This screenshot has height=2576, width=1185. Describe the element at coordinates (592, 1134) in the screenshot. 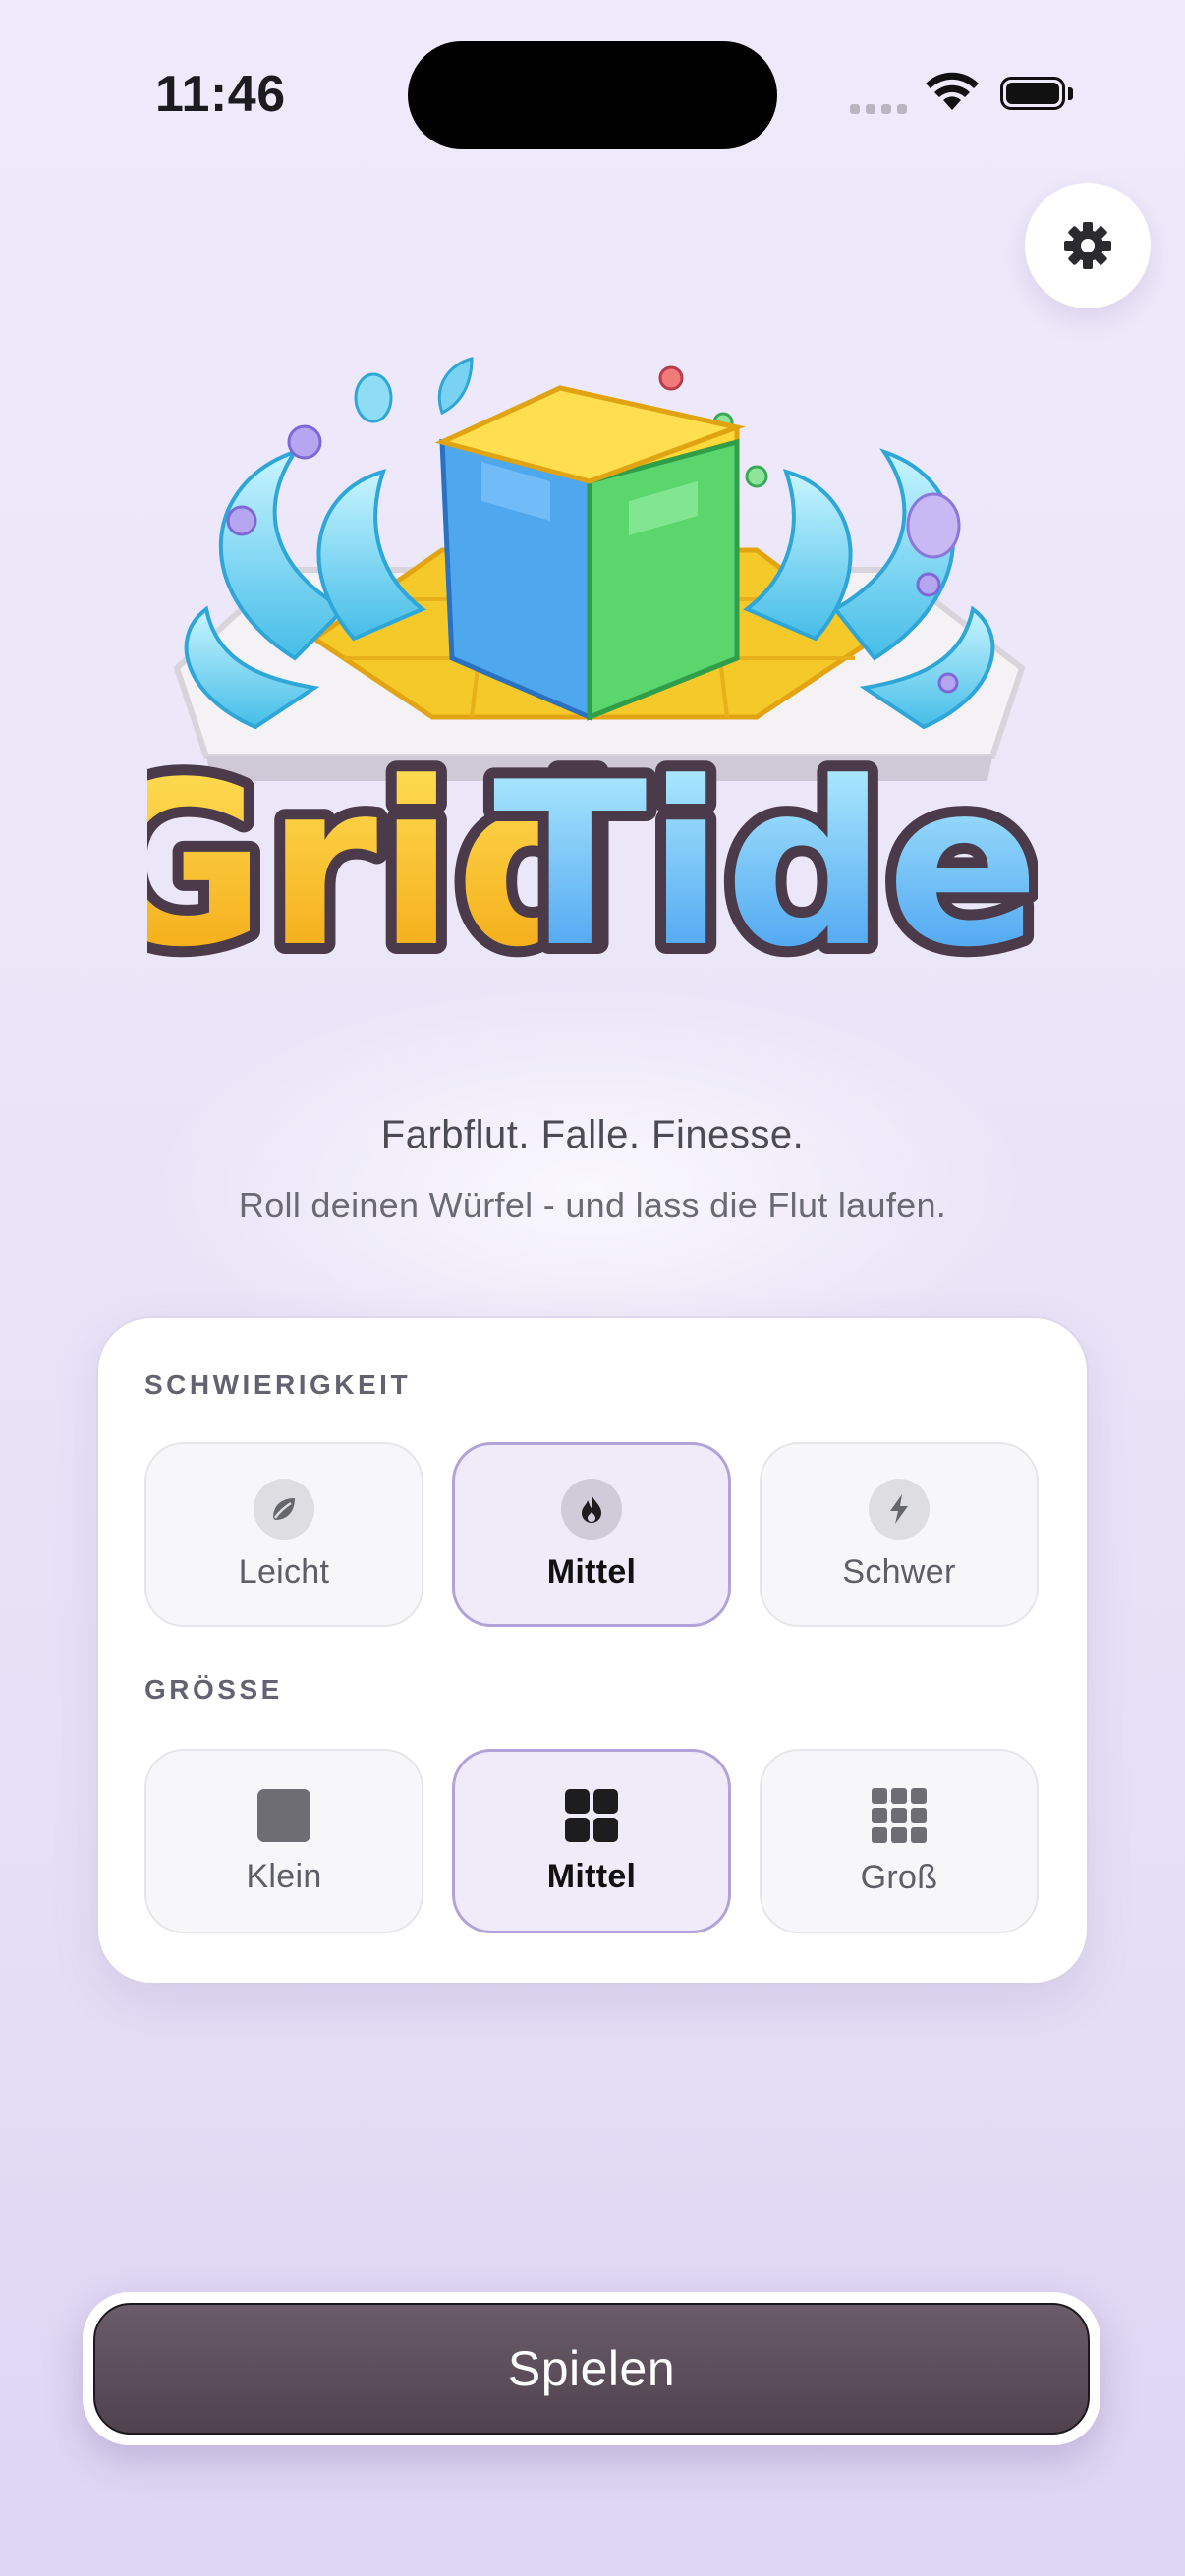

I see `tagline: Farbflut. Falle. Finesse.` at that location.